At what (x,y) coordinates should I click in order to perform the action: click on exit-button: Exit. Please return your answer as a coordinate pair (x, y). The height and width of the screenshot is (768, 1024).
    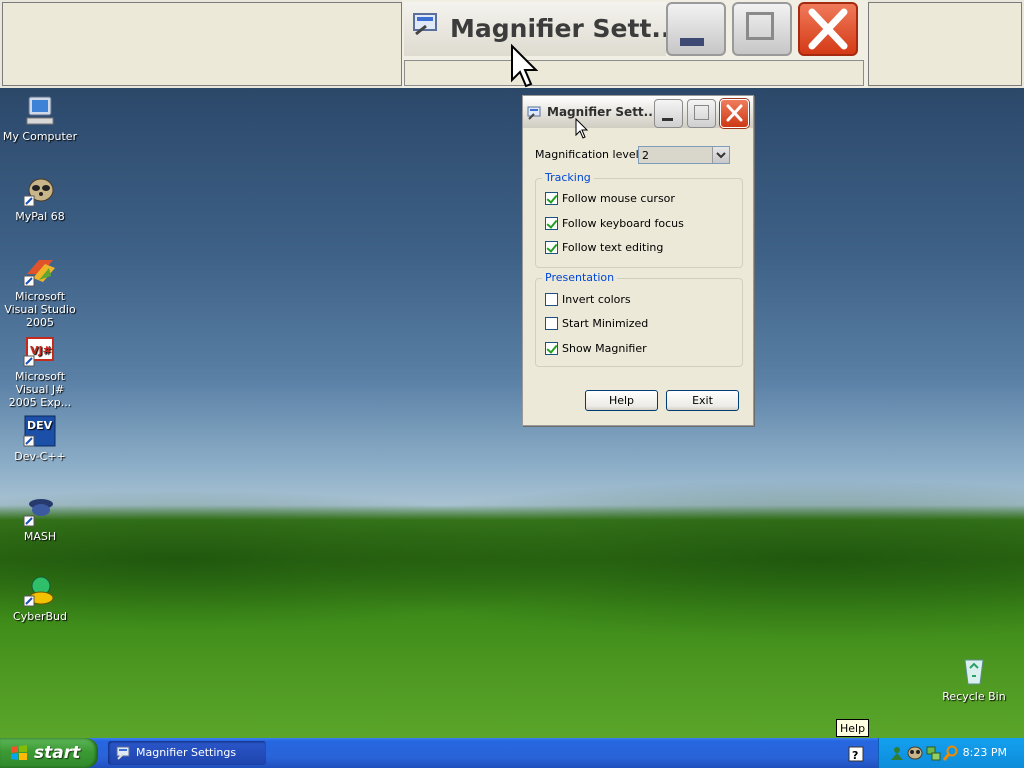
    Looking at the image, I should click on (702, 400).